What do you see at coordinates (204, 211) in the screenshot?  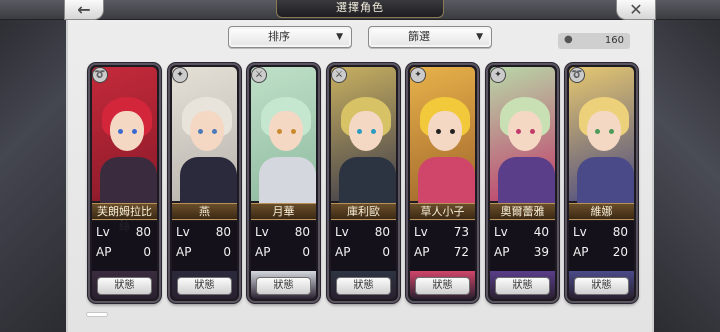 I see `character-name: 燕` at bounding box center [204, 211].